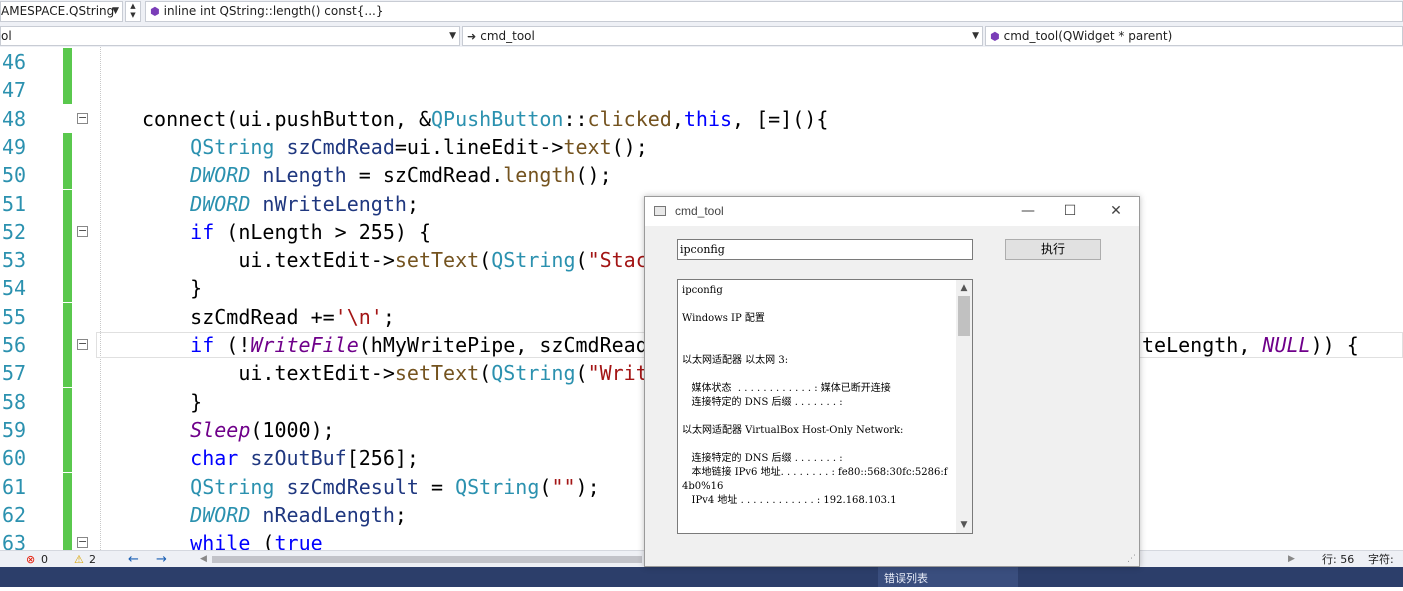  I want to click on execute-button: 执行, so click(1053, 249).